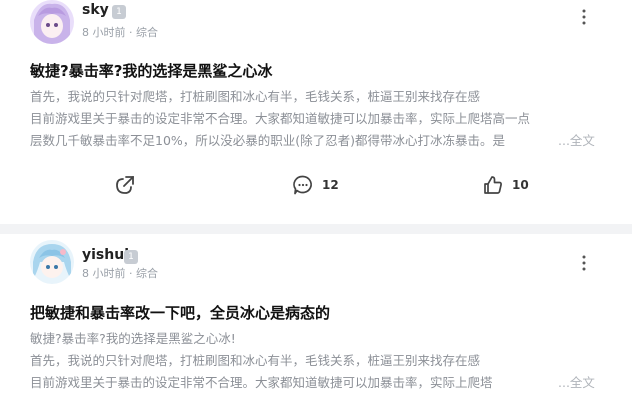 The height and width of the screenshot is (401, 632). I want to click on post-title: 把敏捷和暴击率改一下吧，全员冰心是病态的, so click(180, 312).